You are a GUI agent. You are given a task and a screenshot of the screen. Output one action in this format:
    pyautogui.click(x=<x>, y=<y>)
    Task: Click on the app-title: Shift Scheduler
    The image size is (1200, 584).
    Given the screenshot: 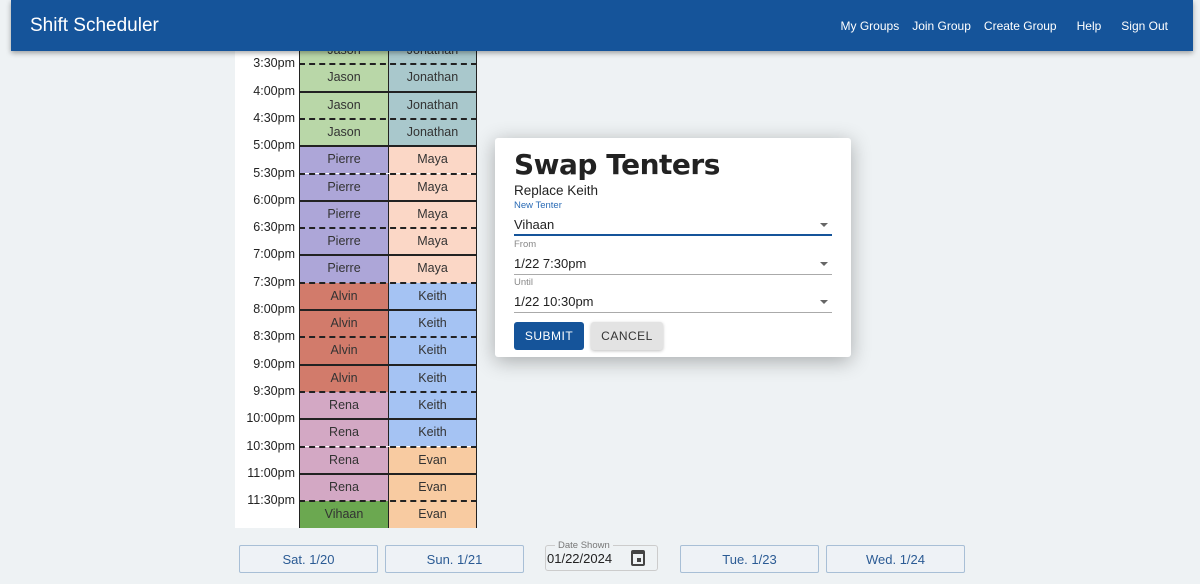 What is the action you would take?
    pyautogui.click(x=94, y=25)
    